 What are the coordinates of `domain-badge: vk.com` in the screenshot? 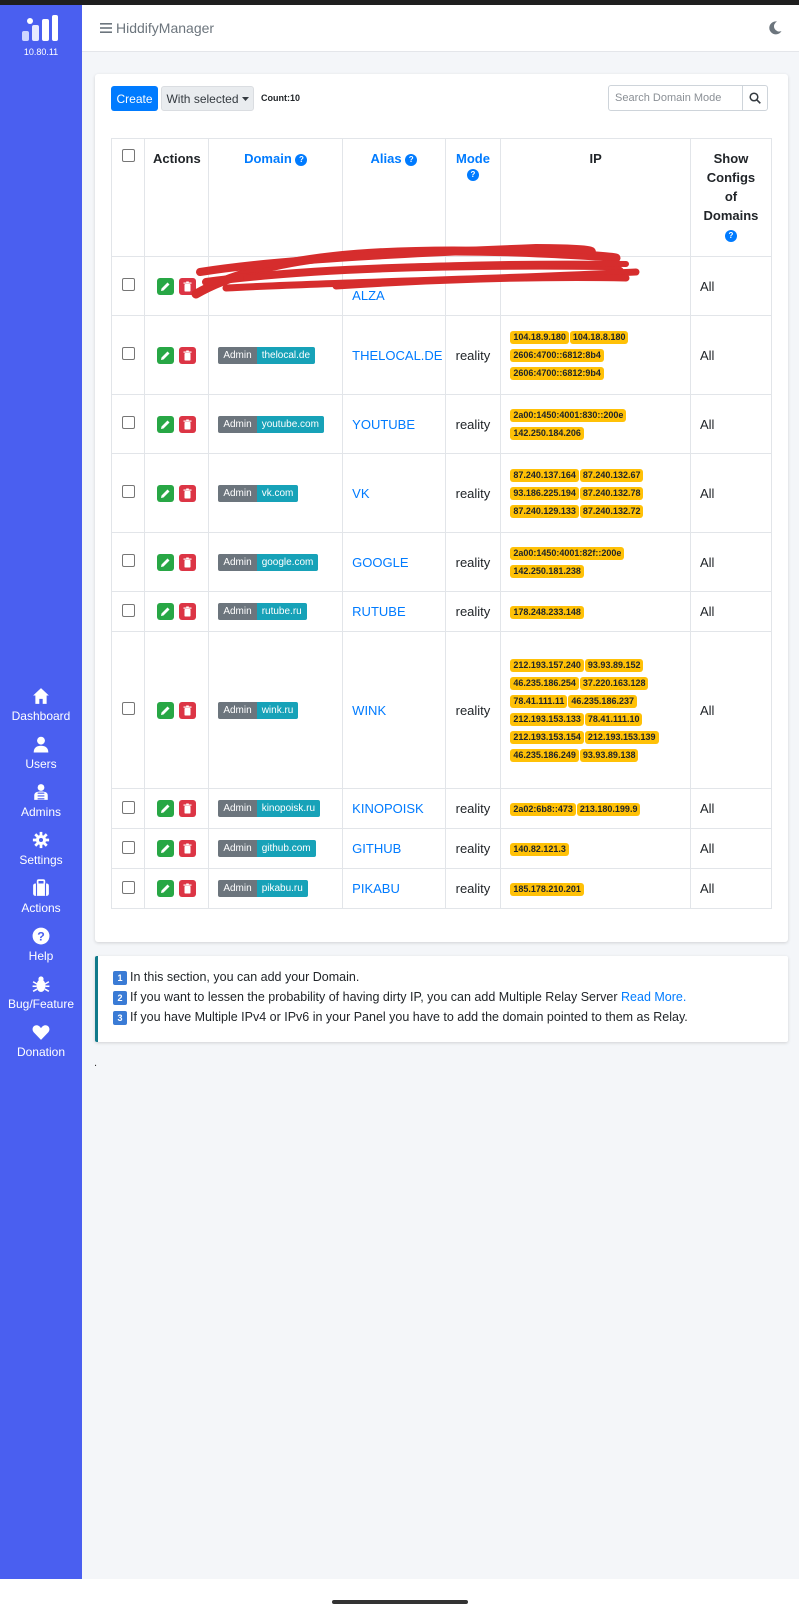 It's located at (277, 493).